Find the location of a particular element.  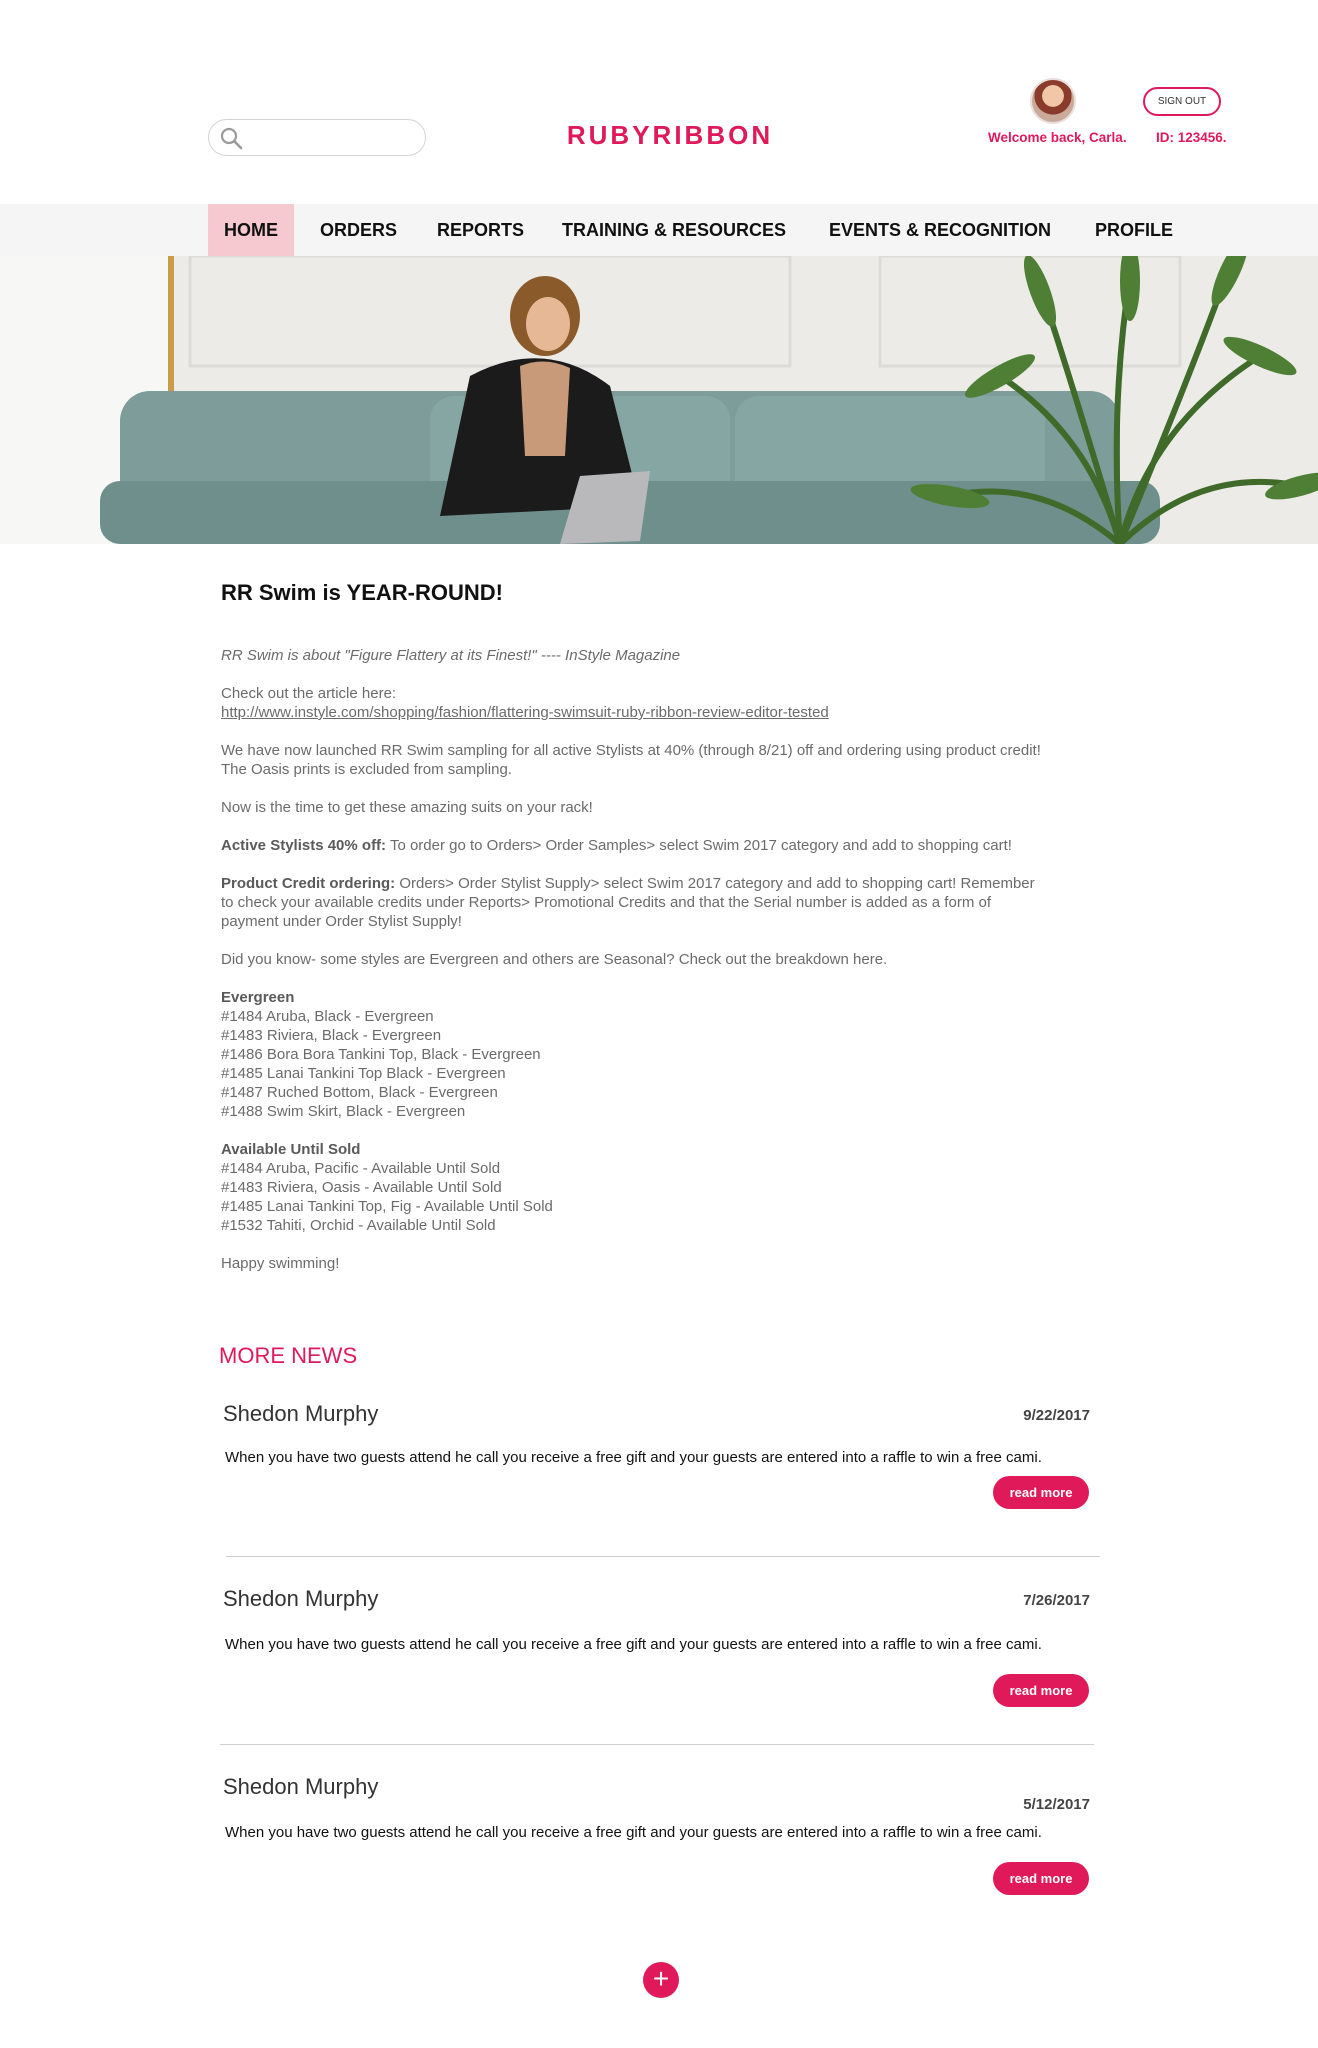

news-date: 5/12/2017 is located at coordinates (1056, 1804).